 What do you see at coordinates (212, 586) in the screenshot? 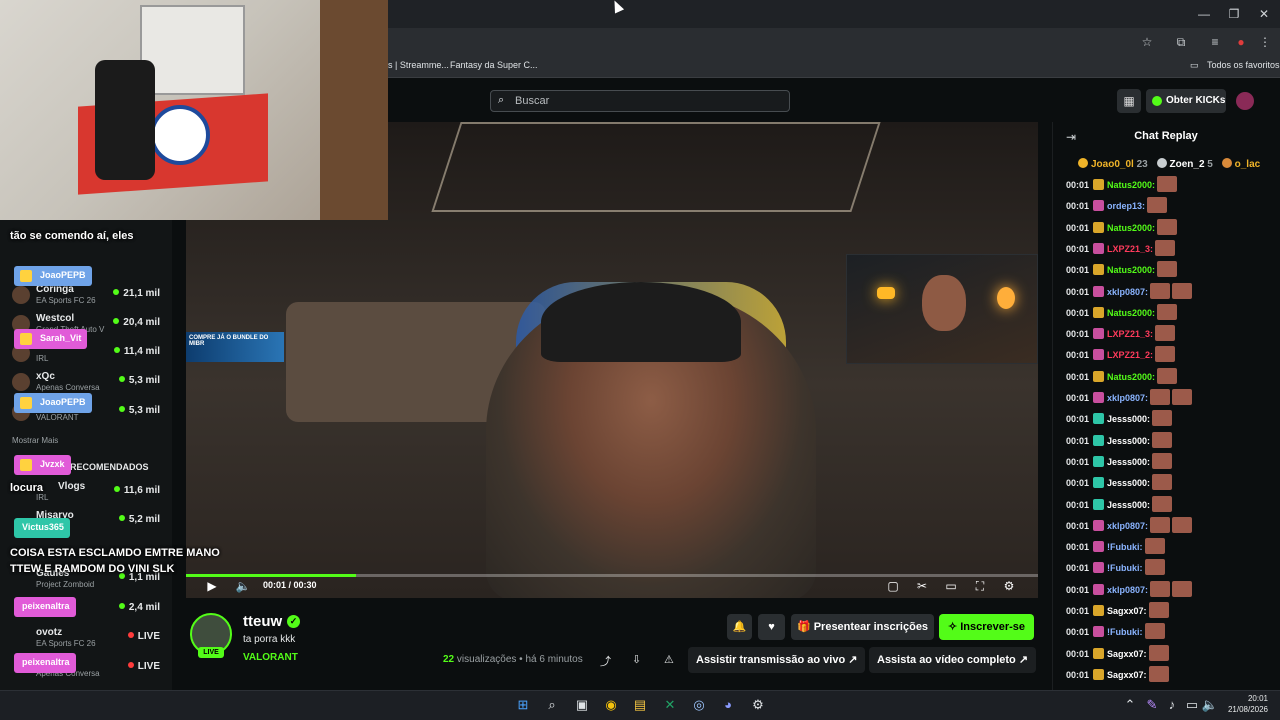
I see `play-icon: ▶` at bounding box center [212, 586].